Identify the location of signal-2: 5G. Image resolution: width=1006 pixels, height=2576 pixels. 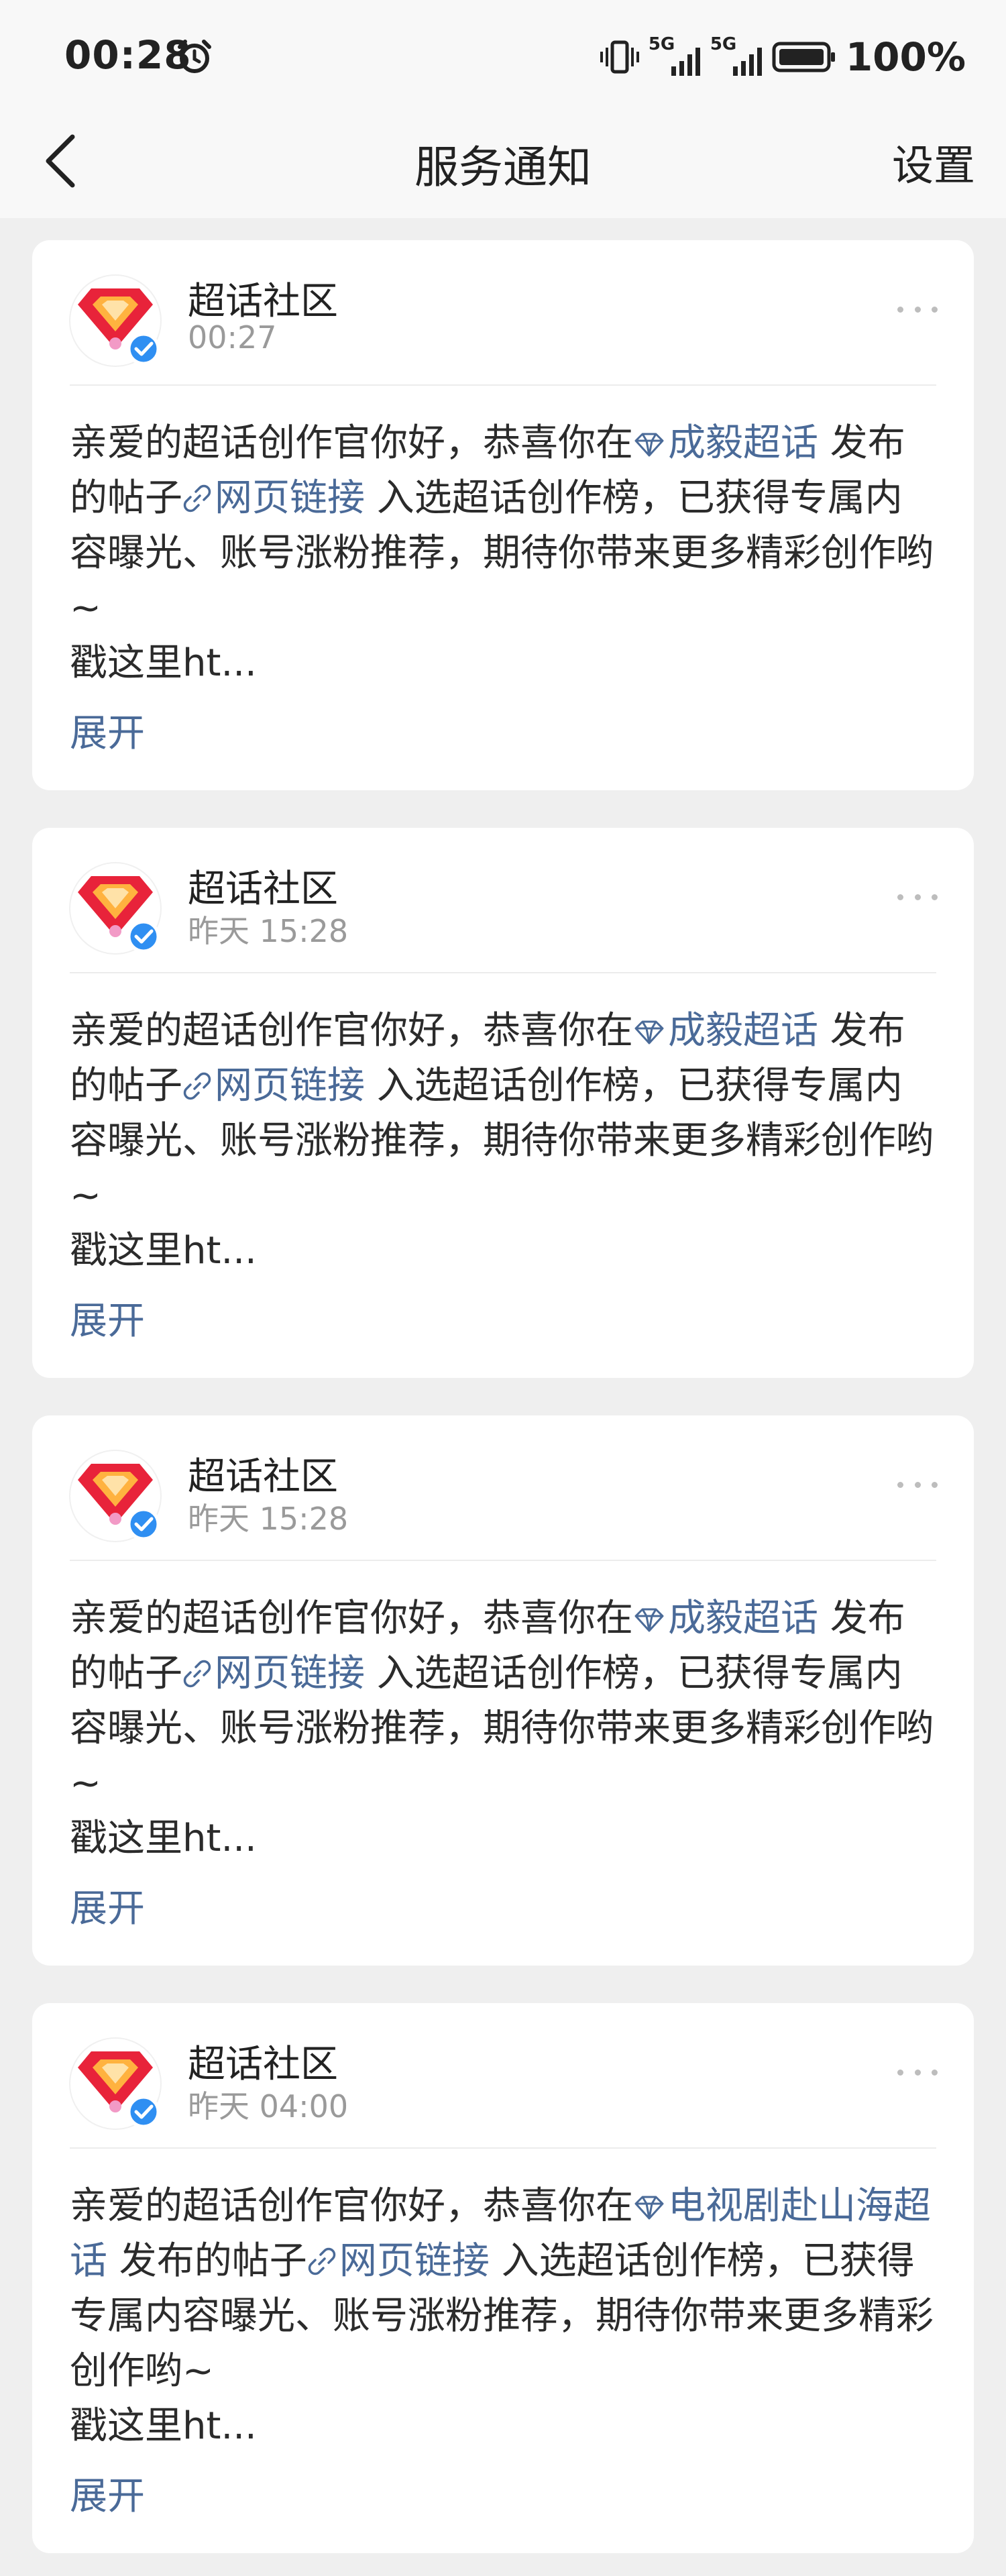
(736, 55).